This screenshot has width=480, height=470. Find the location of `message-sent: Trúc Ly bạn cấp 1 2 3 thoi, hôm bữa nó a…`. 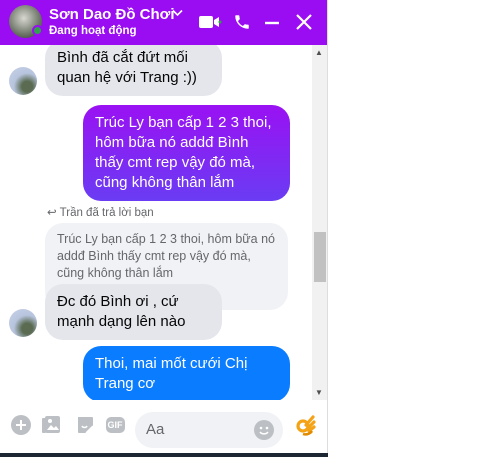

message-sent: Trúc Ly bạn cấp 1 2 3 thoi, hôm bữa nó a… is located at coordinates (186, 153).